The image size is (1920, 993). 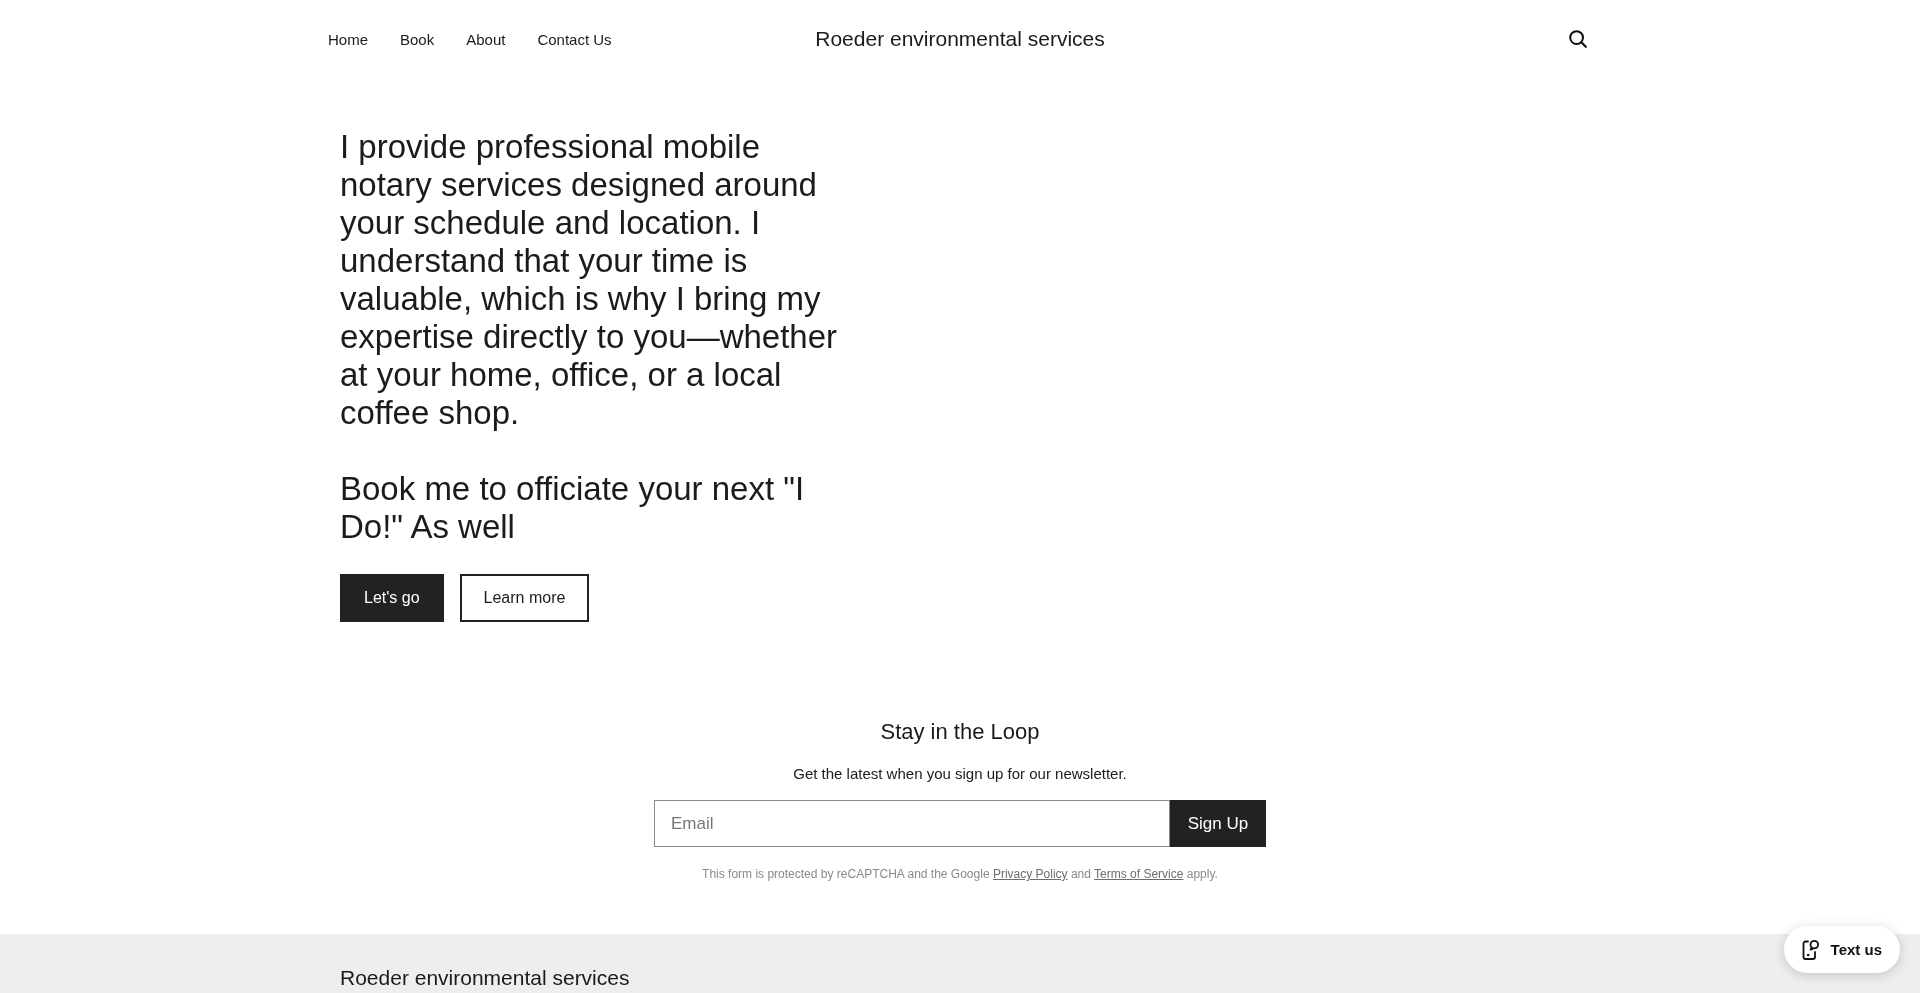 I want to click on search-icon, so click(x=1578, y=39).